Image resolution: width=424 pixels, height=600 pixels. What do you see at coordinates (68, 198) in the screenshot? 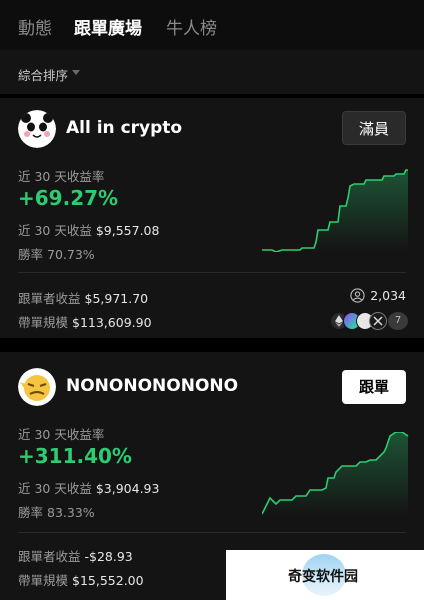
I see `roi-value: +69.27%` at bounding box center [68, 198].